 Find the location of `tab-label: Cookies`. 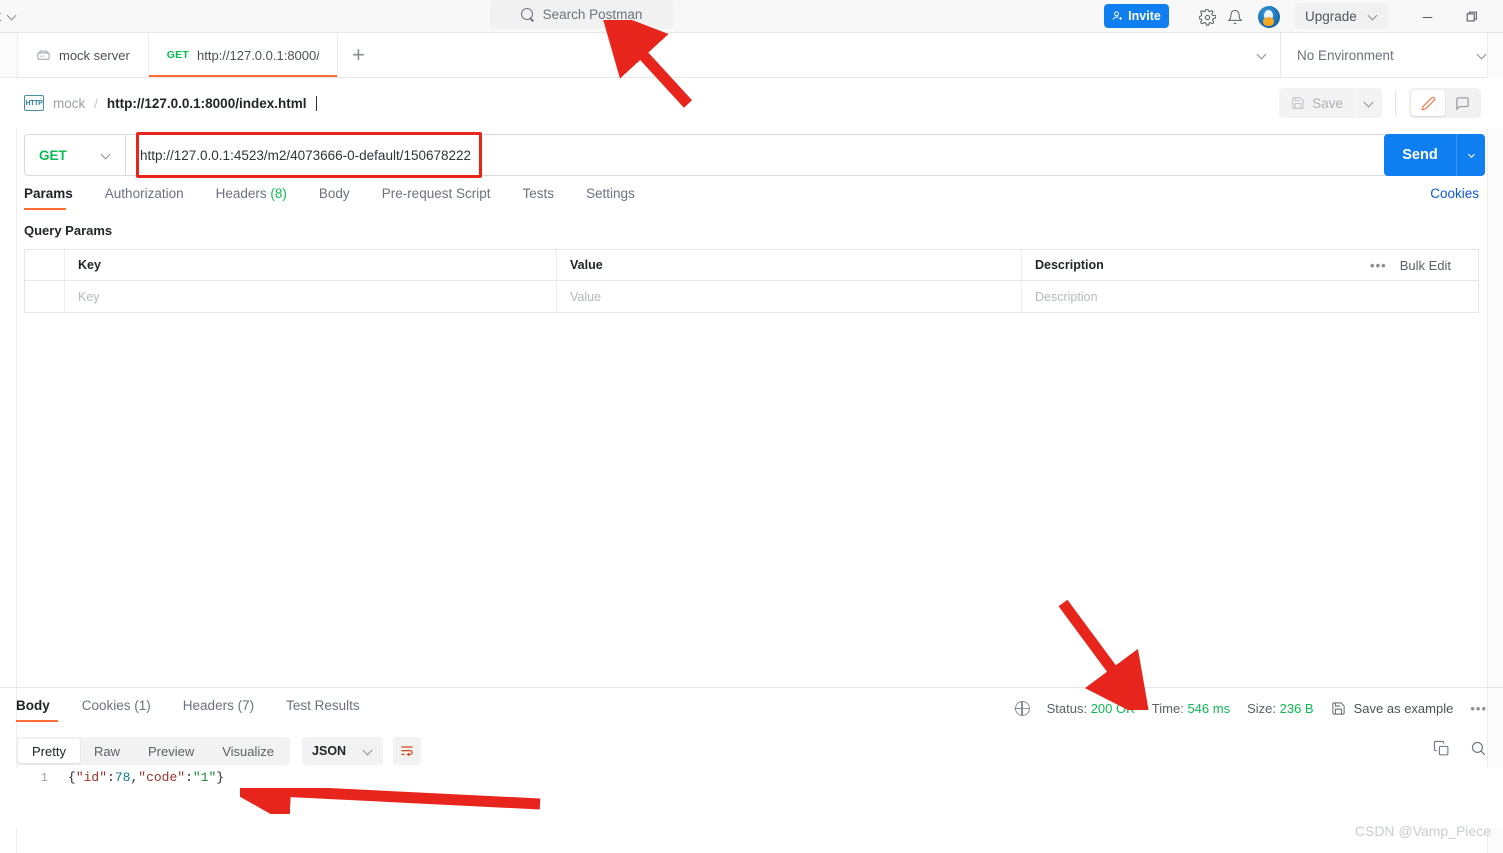

tab-label: Cookies is located at coordinates (106, 705).